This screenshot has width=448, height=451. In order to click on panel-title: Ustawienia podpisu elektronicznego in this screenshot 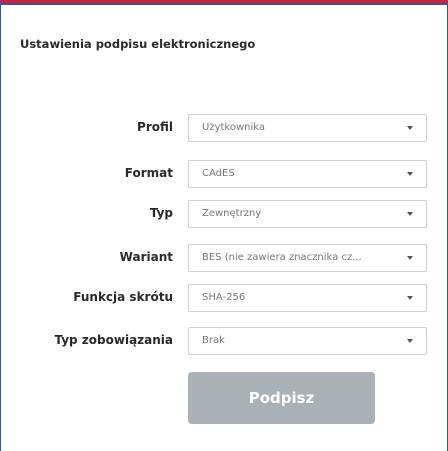, I will do `click(138, 44)`.